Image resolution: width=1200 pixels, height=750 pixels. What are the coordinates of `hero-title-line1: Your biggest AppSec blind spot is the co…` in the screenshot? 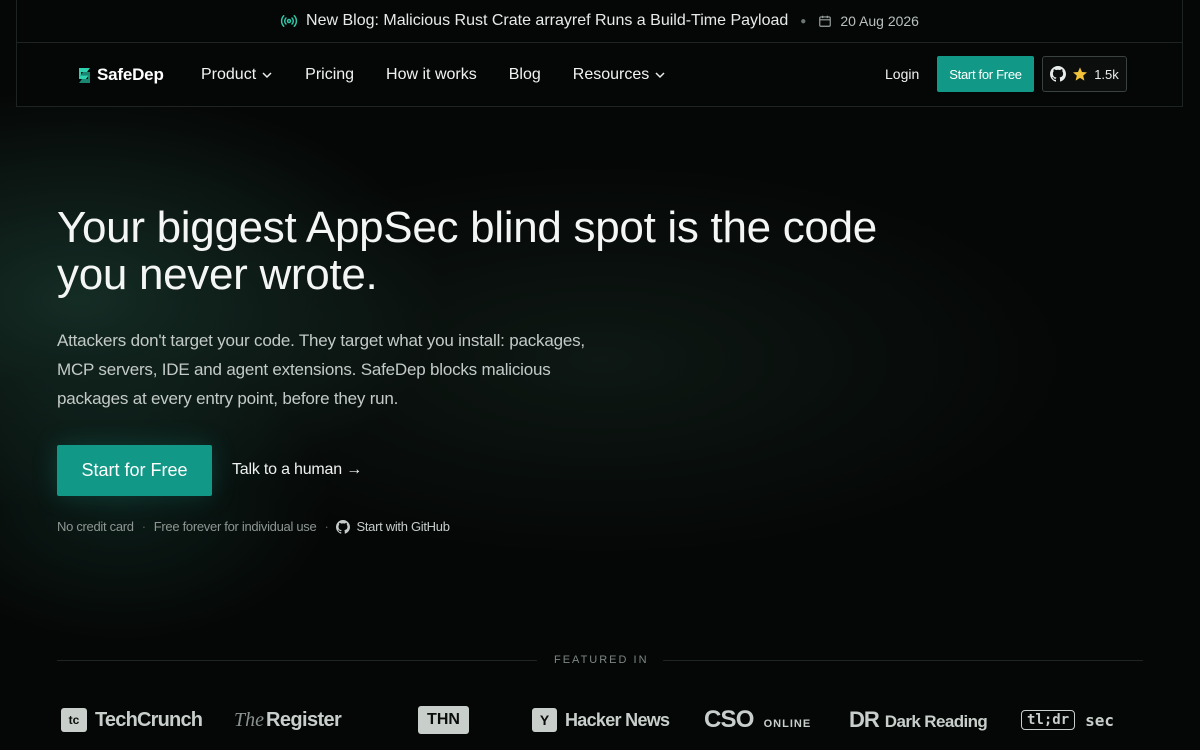 It's located at (467, 227).